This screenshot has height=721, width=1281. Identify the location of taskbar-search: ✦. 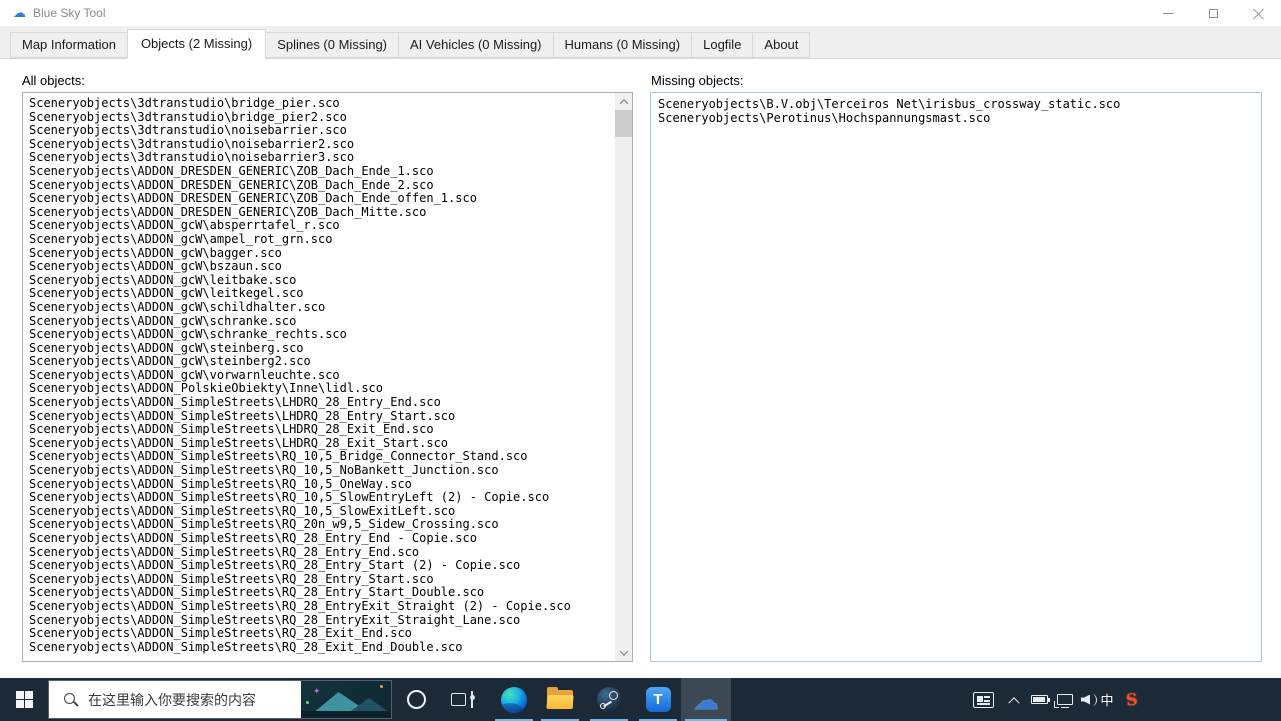
(220, 699).